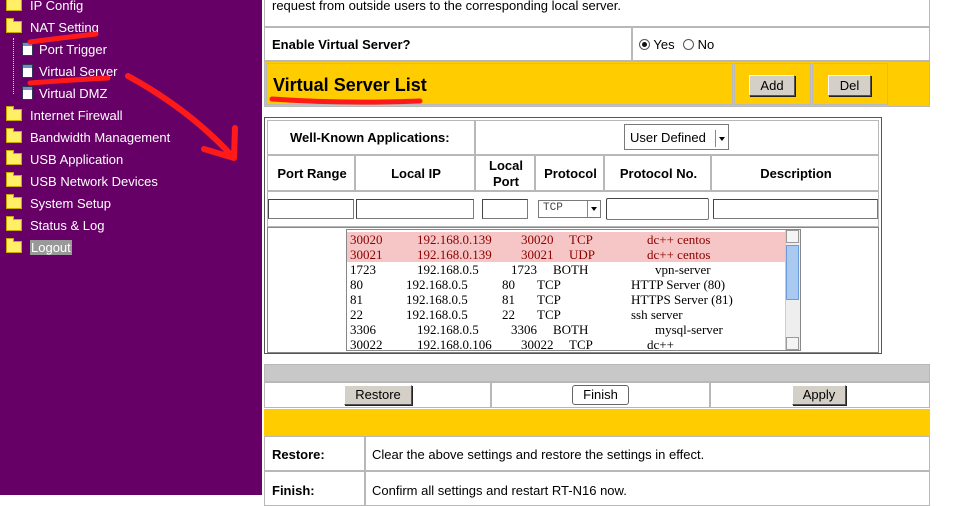  Describe the element at coordinates (795, 173) in the screenshot. I see `col-description: Description` at that location.